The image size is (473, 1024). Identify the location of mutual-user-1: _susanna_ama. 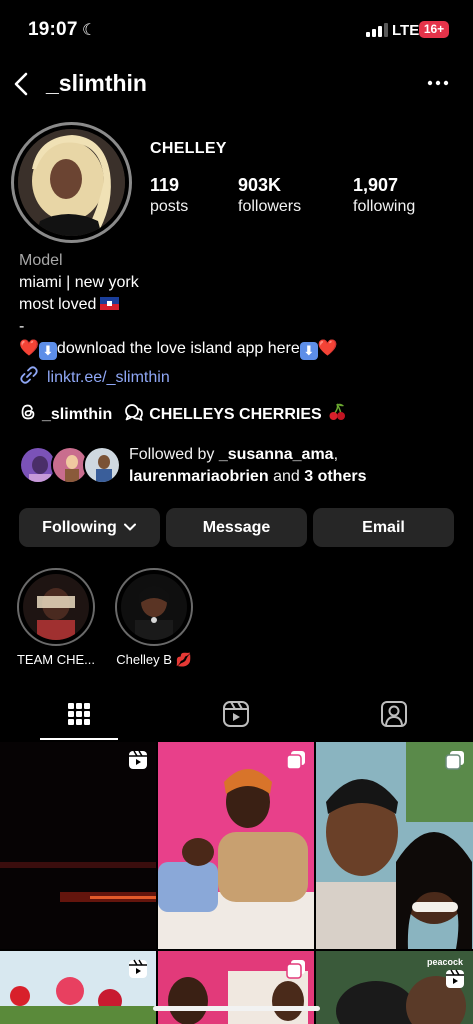
(276, 454).